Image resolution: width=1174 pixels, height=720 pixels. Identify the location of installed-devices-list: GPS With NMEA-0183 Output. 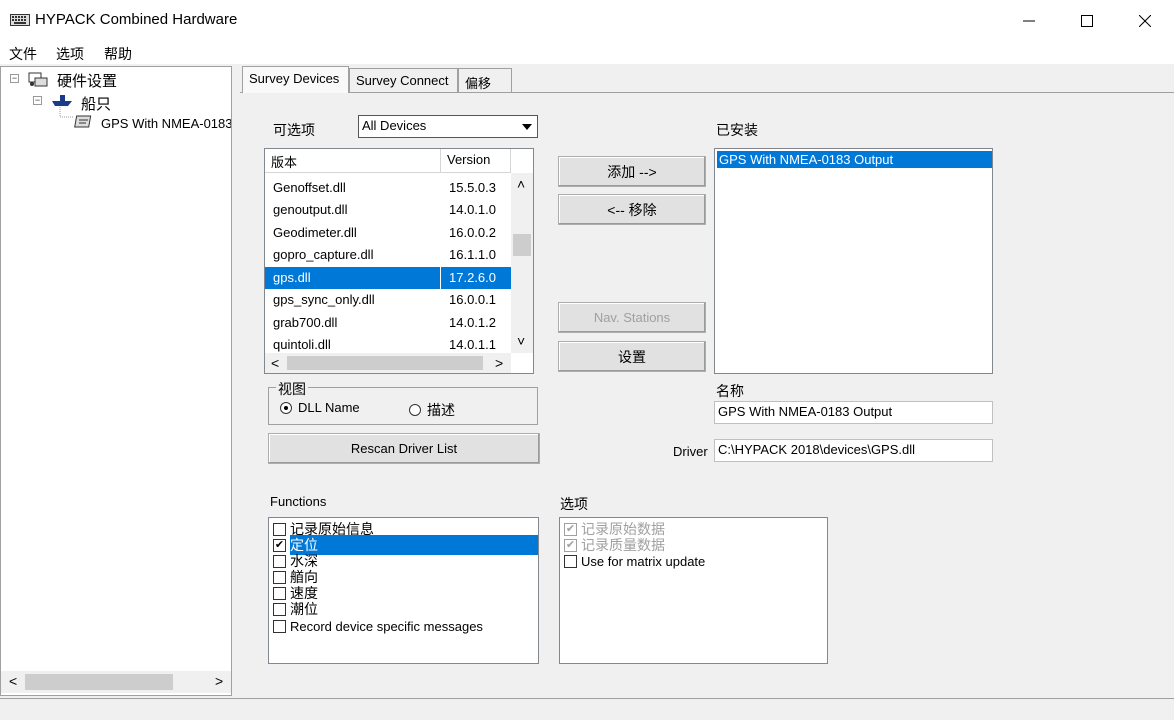
(853, 261).